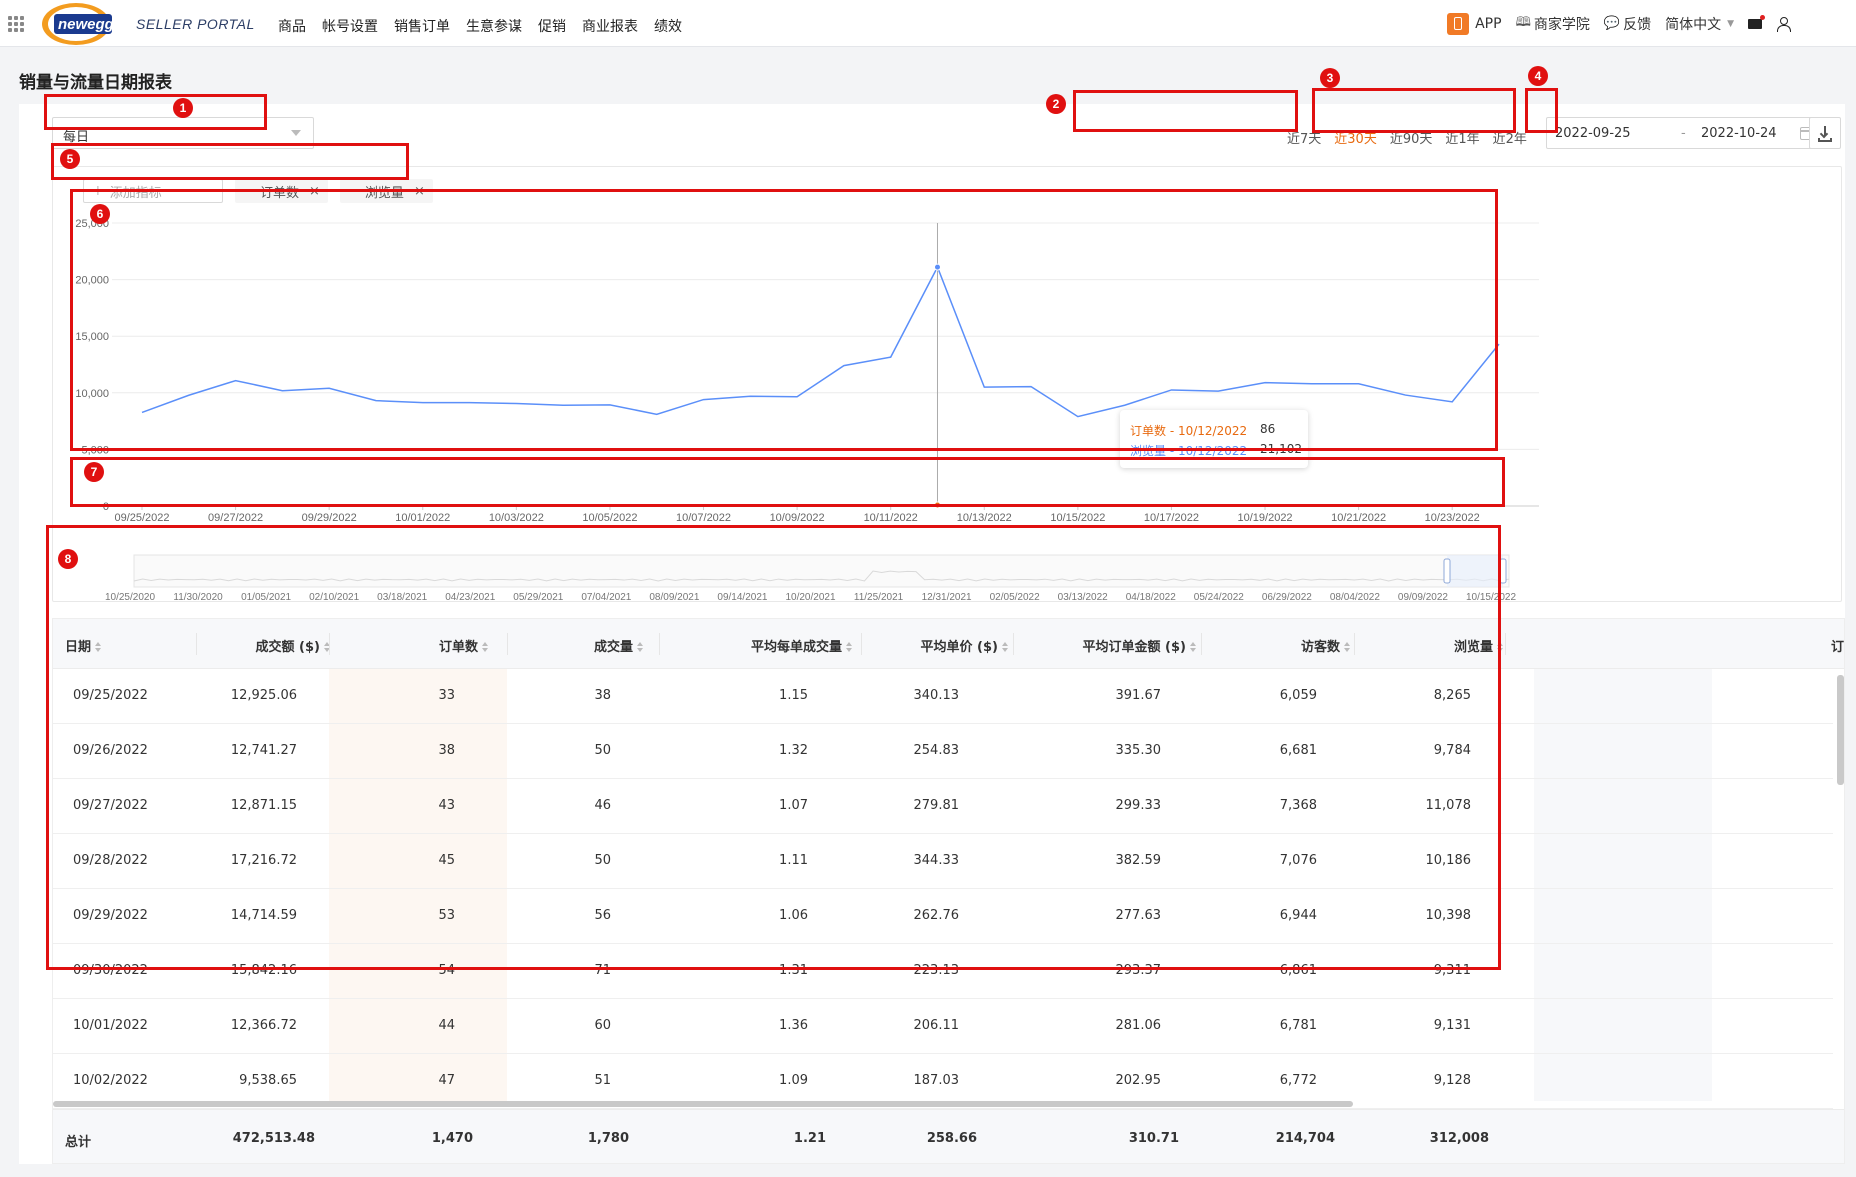  Describe the element at coordinates (1474, 23) in the screenshot. I see `app-link: APP` at that location.